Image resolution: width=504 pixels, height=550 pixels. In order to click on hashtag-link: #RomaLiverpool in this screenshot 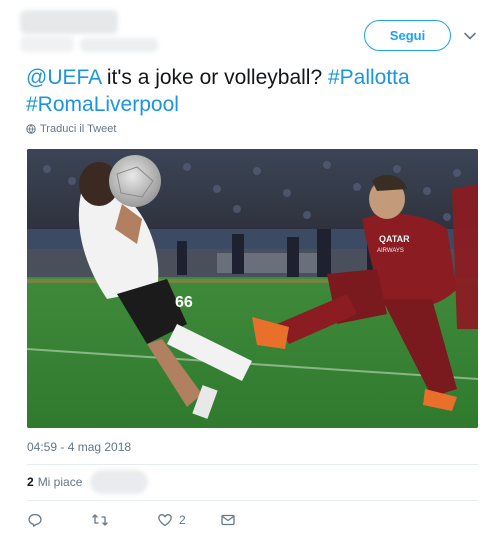, I will do `click(102, 104)`.